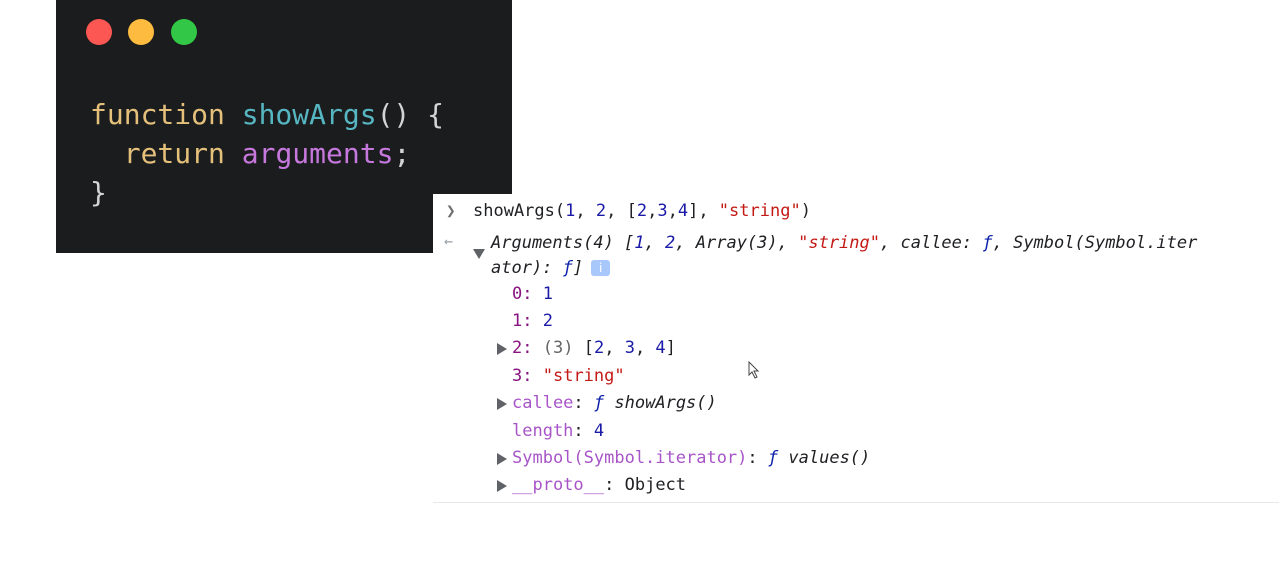  I want to click on summary-callee: , callee:, so click(931, 243).